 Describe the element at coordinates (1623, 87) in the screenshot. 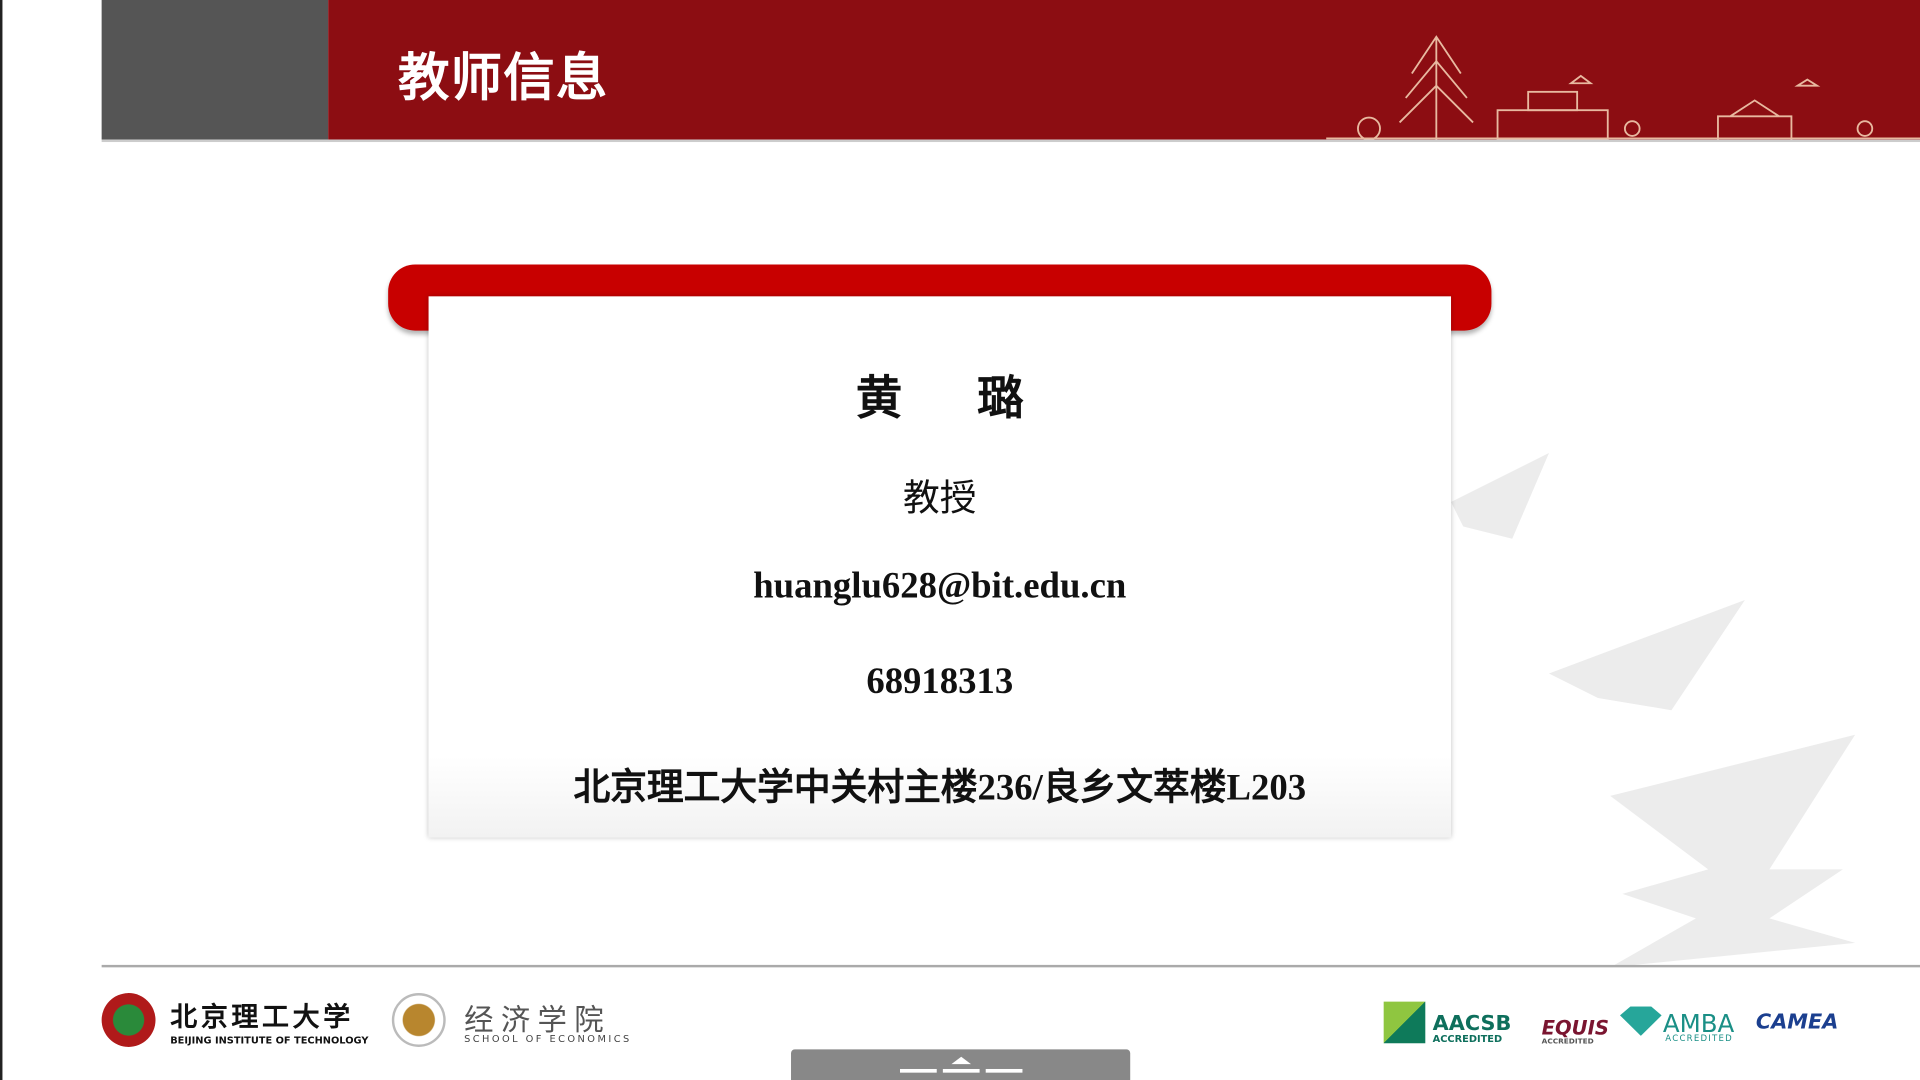

I see `campus-skyline-illustration` at that location.